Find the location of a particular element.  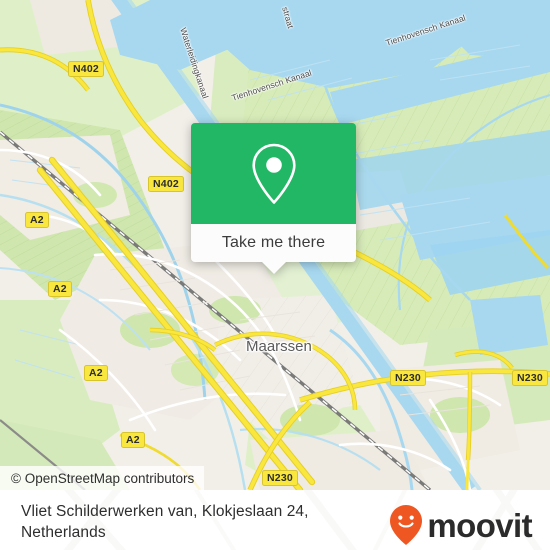

moovit-logo: moovit is located at coordinates (460, 525).